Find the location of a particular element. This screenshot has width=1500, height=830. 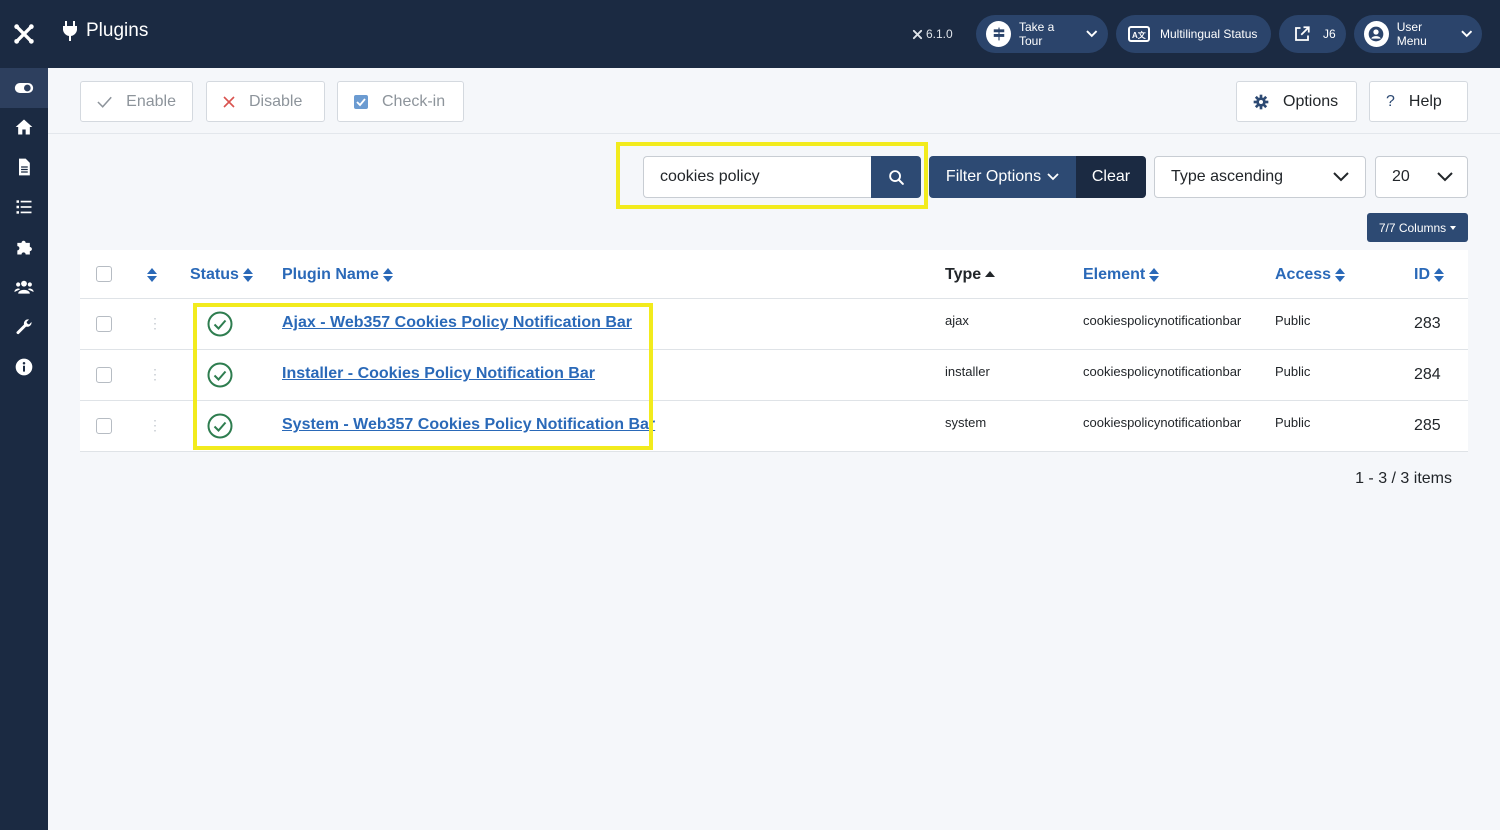

options-button: Options is located at coordinates (1296, 101).